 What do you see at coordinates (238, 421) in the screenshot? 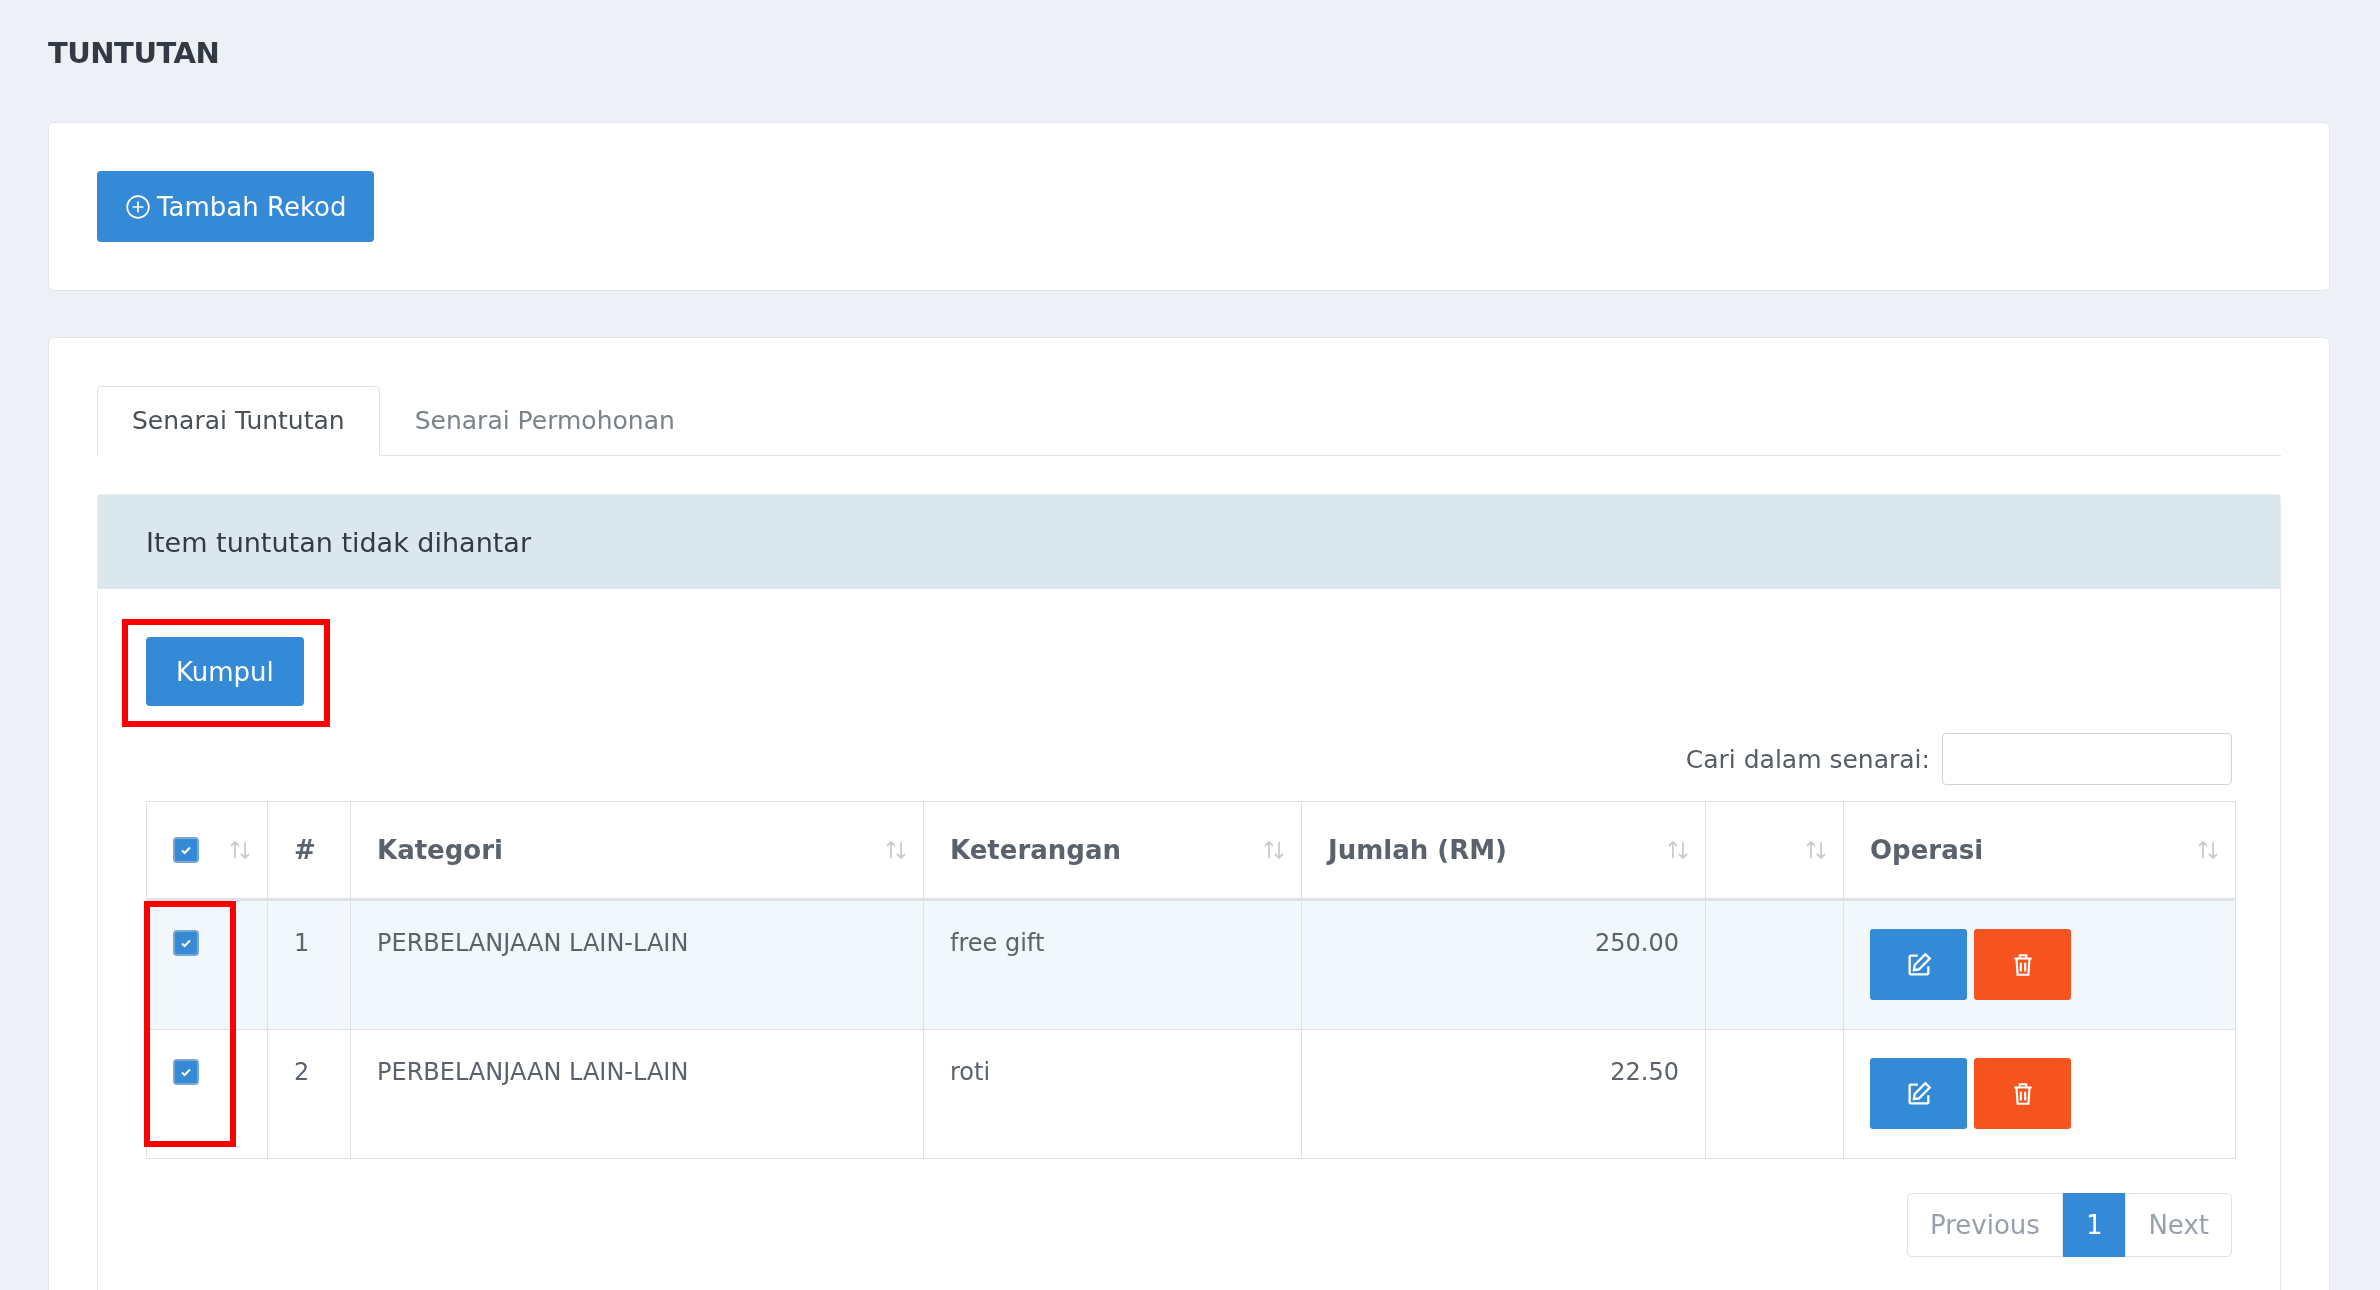
I see `tab: Senarai Tuntutan` at bounding box center [238, 421].